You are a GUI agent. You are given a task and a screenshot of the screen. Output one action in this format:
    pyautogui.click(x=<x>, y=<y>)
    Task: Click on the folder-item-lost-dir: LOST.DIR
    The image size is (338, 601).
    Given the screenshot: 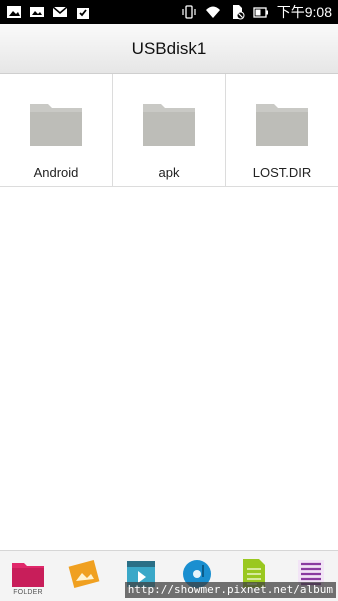 What is the action you would take?
    pyautogui.click(x=282, y=130)
    